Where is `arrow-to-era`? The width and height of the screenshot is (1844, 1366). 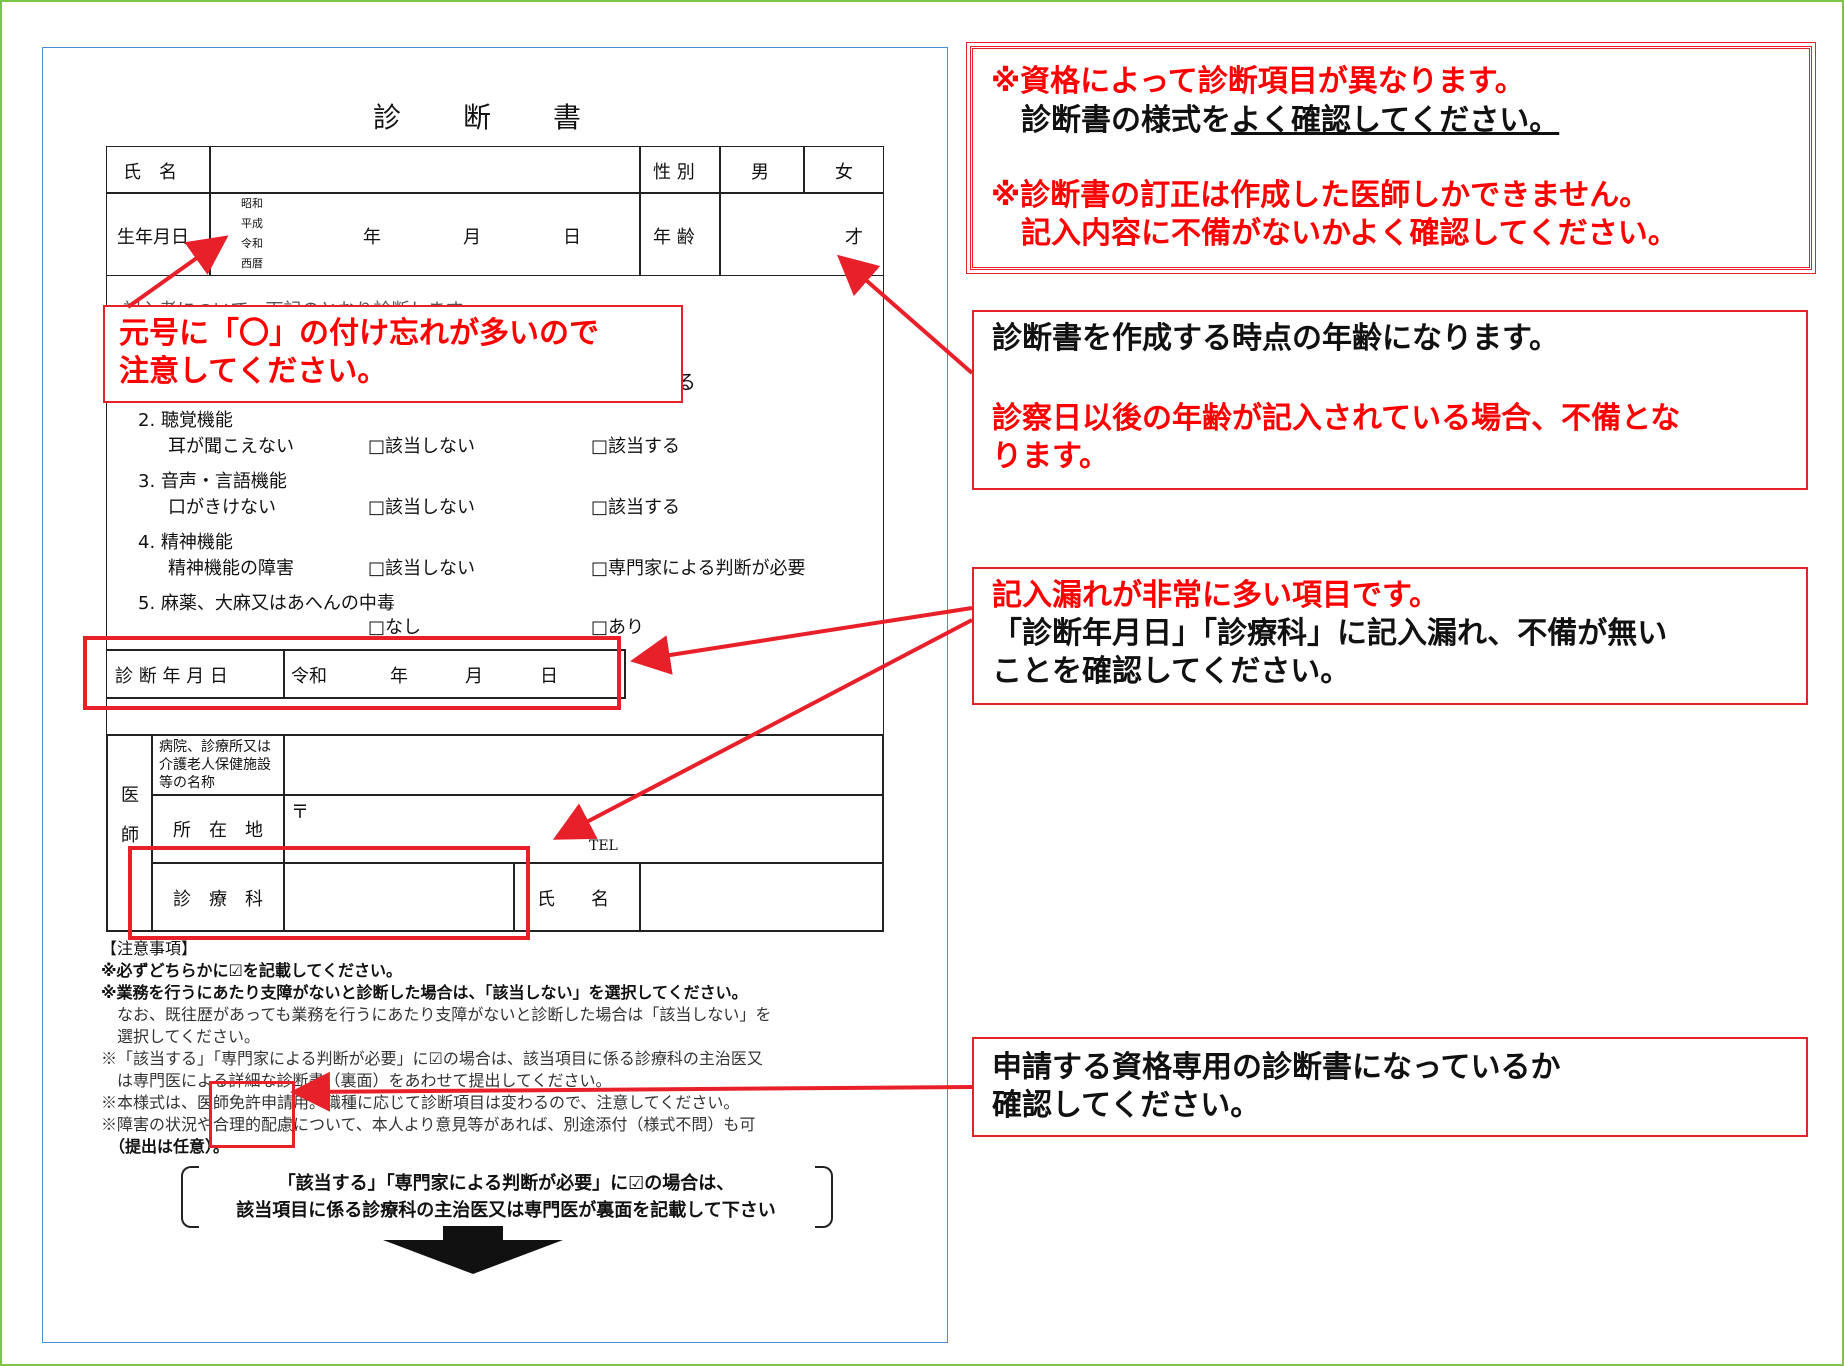
arrow-to-era is located at coordinates (177, 272).